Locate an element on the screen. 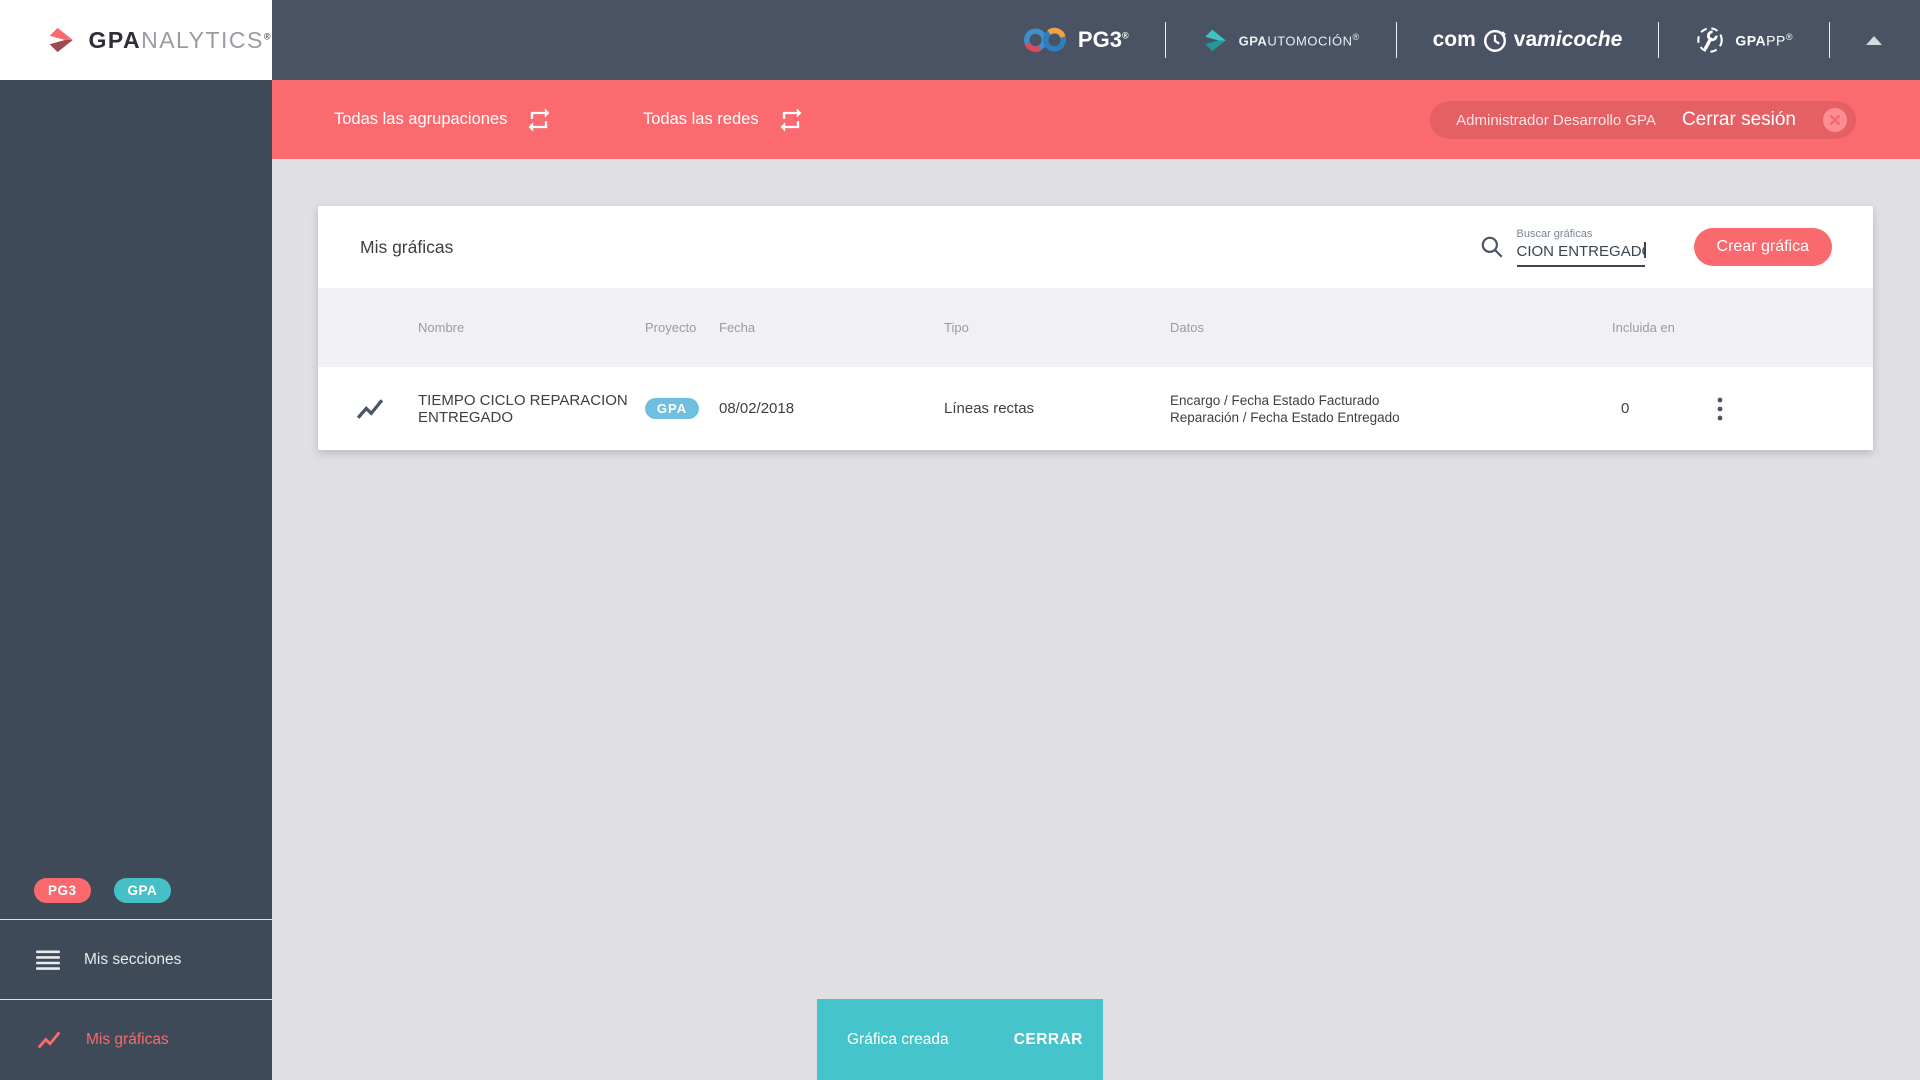  brand-compravamicoche: com vamicoche is located at coordinates (1527, 40).